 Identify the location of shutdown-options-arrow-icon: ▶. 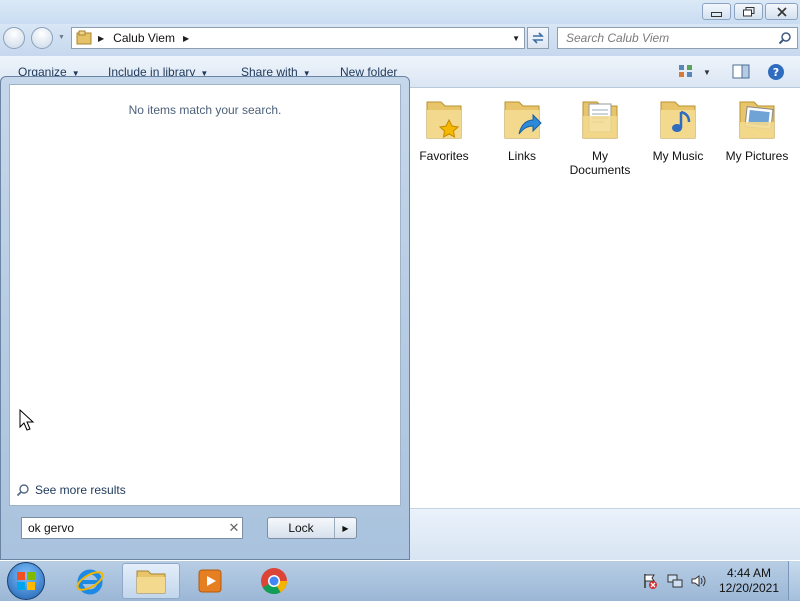
(345, 528).